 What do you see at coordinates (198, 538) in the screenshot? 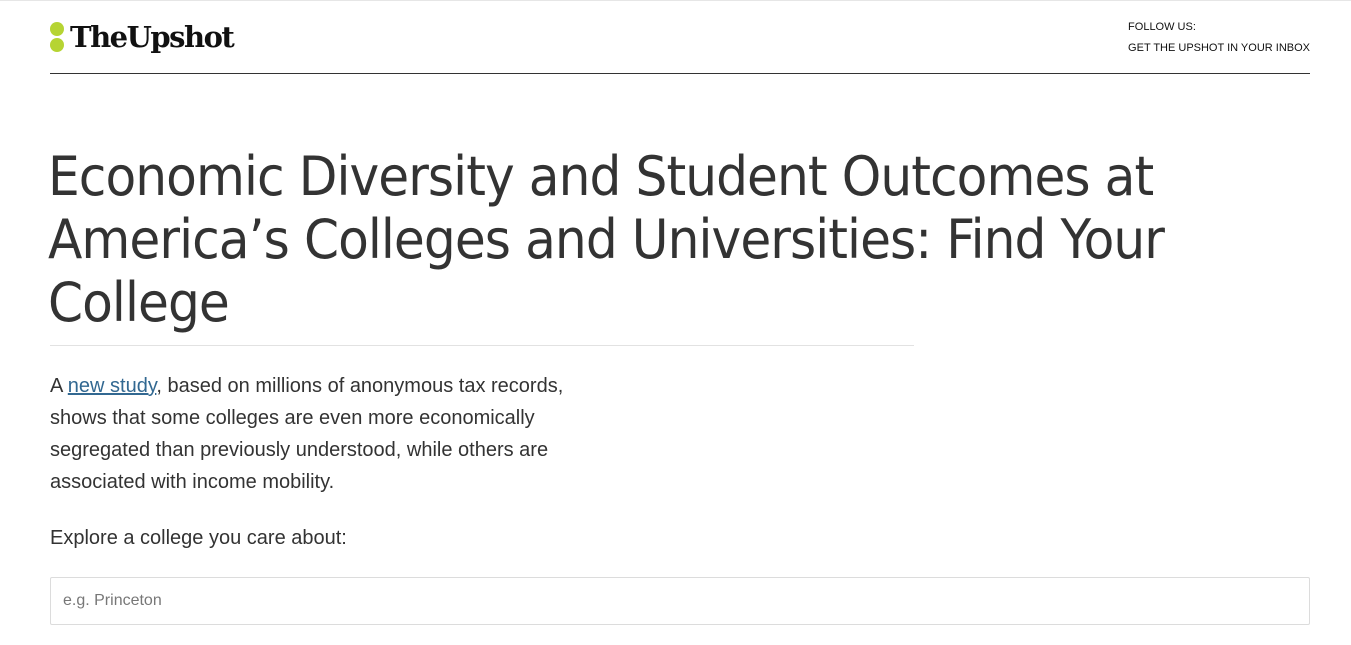
I see `explore-label: Explore a college you care about:` at bounding box center [198, 538].